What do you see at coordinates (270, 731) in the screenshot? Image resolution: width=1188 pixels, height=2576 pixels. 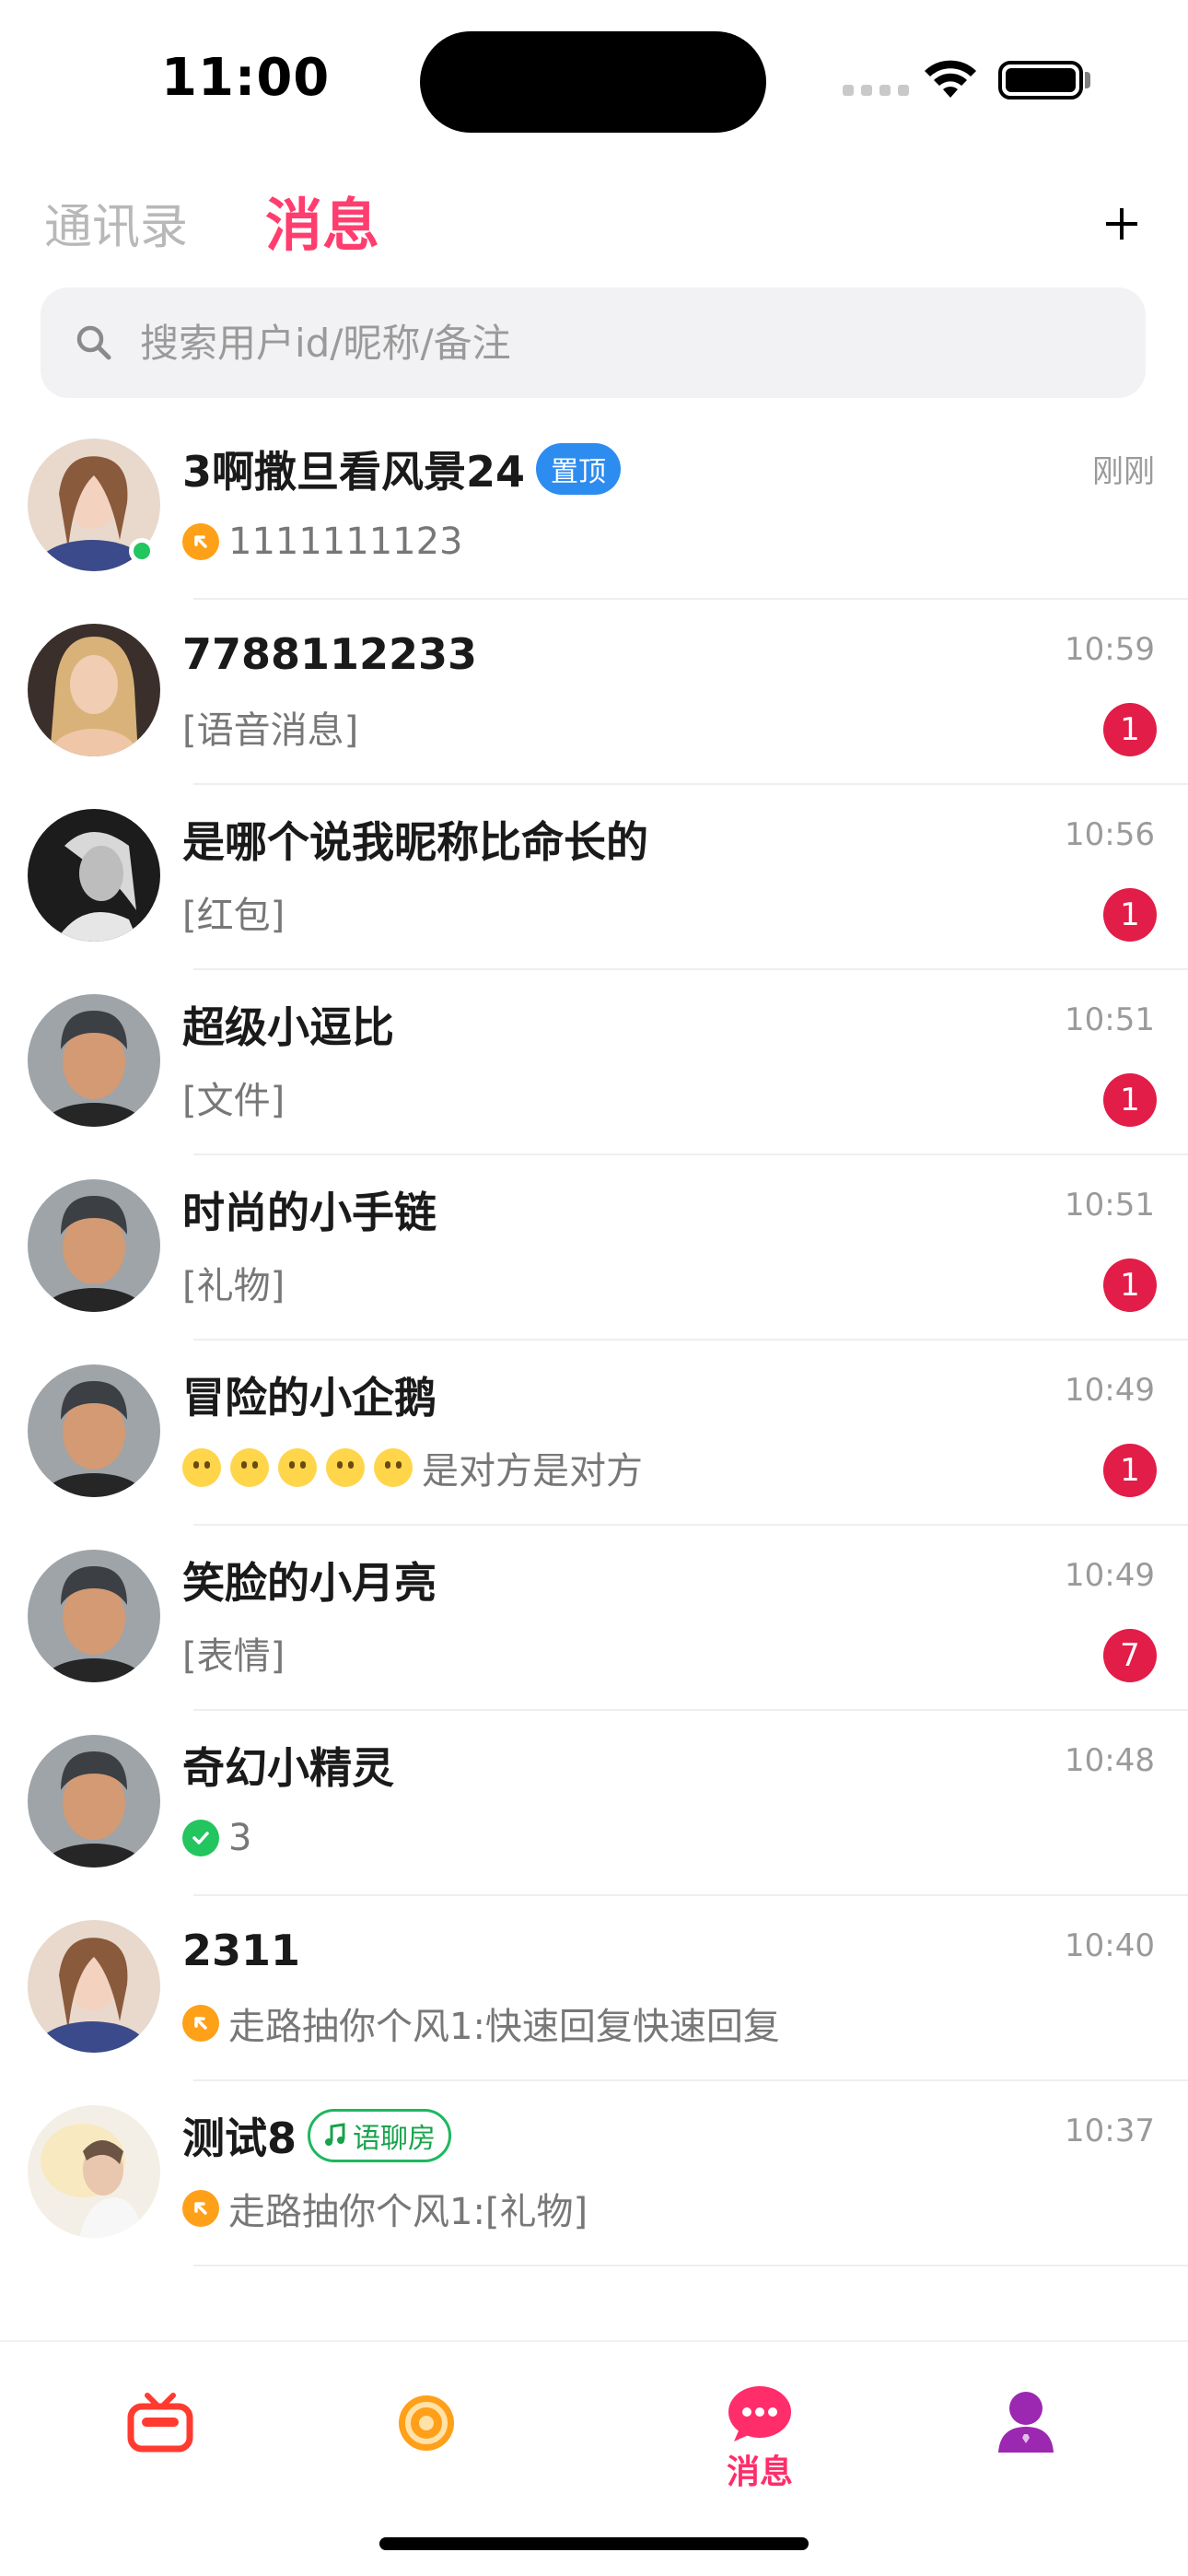 I see `message-preview: [语音消息]` at bounding box center [270, 731].